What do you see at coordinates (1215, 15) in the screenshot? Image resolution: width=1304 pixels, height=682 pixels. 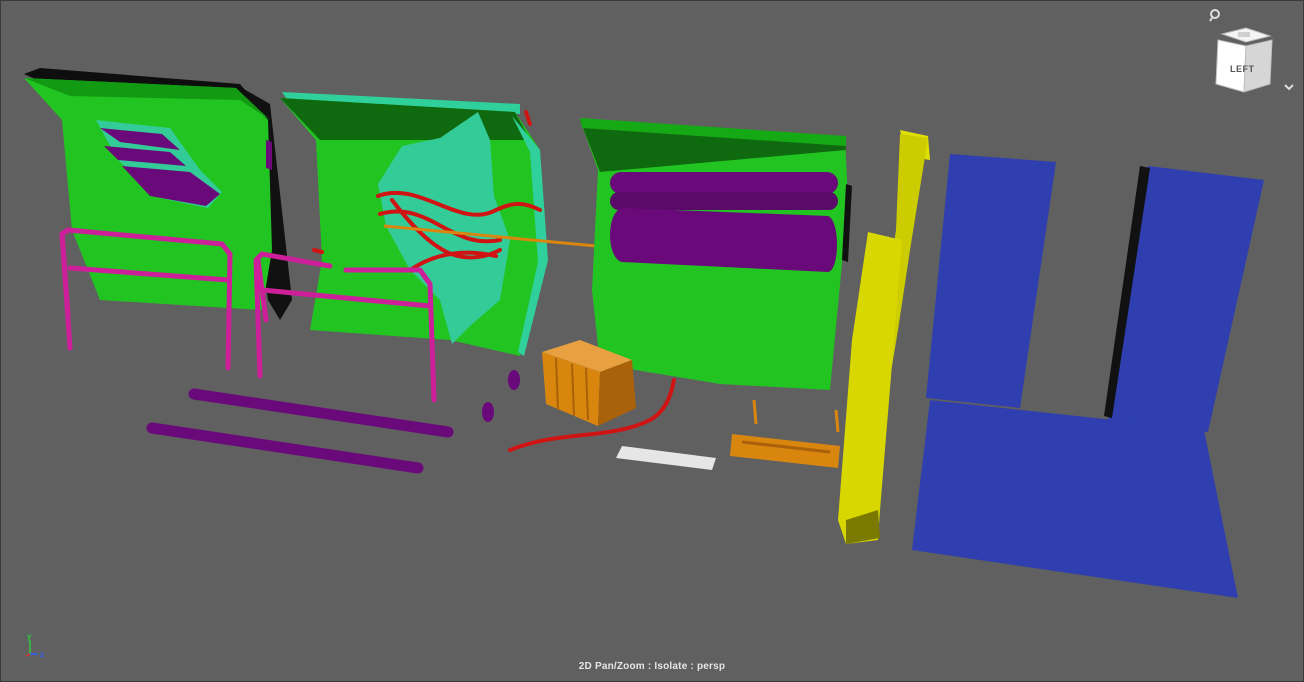 I see `home-icon` at bounding box center [1215, 15].